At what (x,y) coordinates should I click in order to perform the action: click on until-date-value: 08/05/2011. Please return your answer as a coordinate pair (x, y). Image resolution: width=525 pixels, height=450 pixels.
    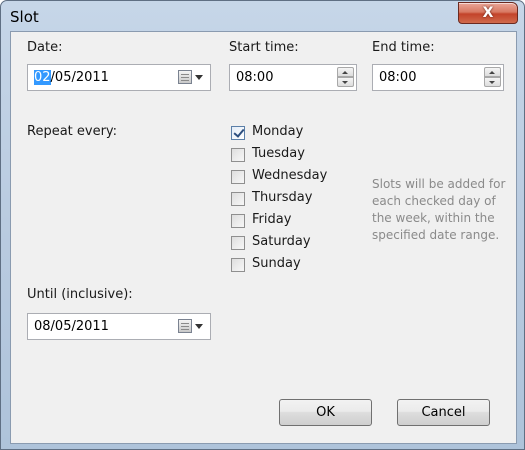
    Looking at the image, I should click on (71, 326).